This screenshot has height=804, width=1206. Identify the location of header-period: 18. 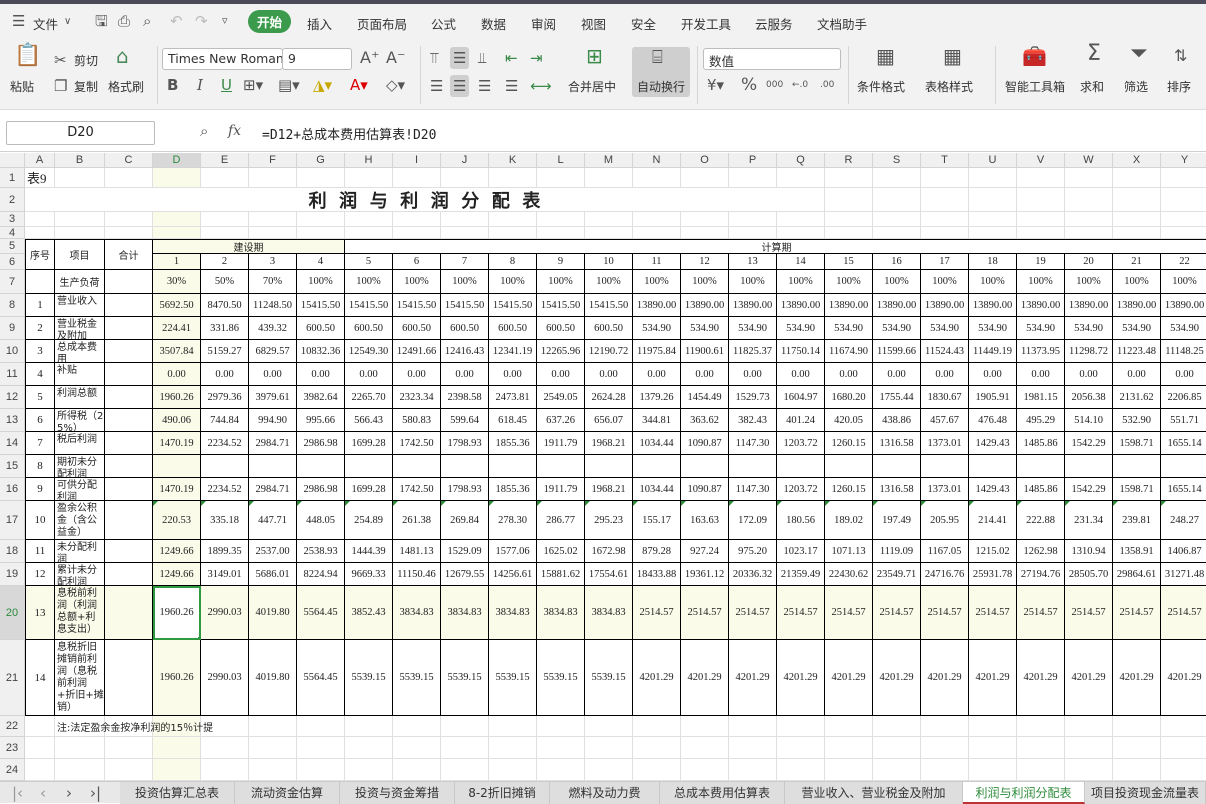
(993, 262).